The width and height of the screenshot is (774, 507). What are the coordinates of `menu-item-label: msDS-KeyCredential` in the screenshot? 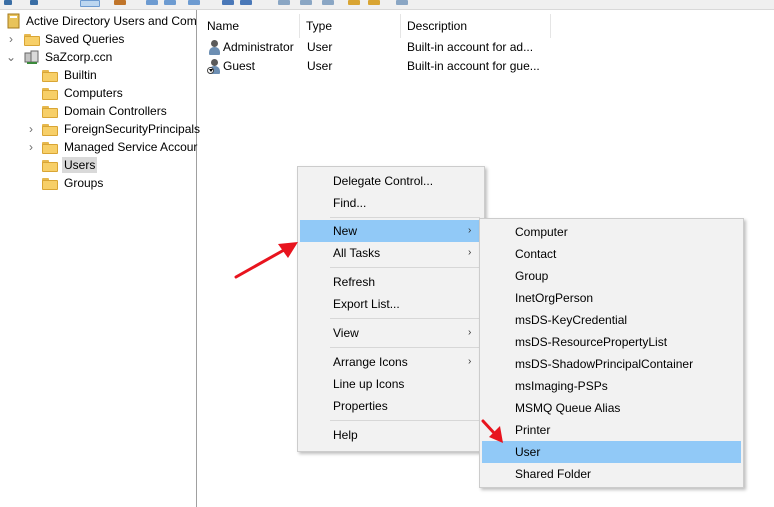 It's located at (571, 320).